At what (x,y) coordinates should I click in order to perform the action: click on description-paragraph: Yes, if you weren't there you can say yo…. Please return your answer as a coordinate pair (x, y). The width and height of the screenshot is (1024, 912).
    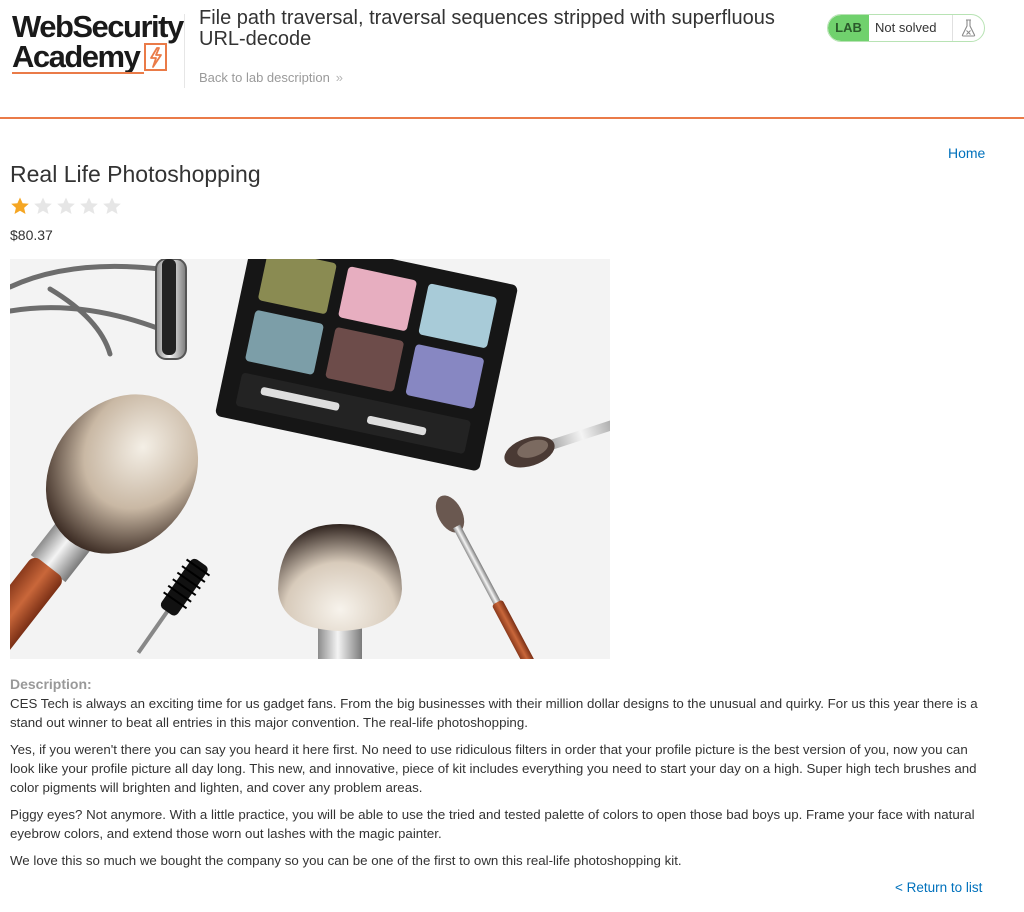
    Looking at the image, I should click on (493, 768).